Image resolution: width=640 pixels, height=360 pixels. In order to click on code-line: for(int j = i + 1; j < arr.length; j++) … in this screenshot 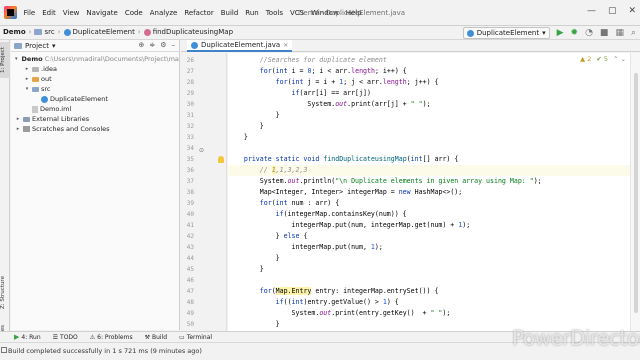, I will do `click(429, 82)`.